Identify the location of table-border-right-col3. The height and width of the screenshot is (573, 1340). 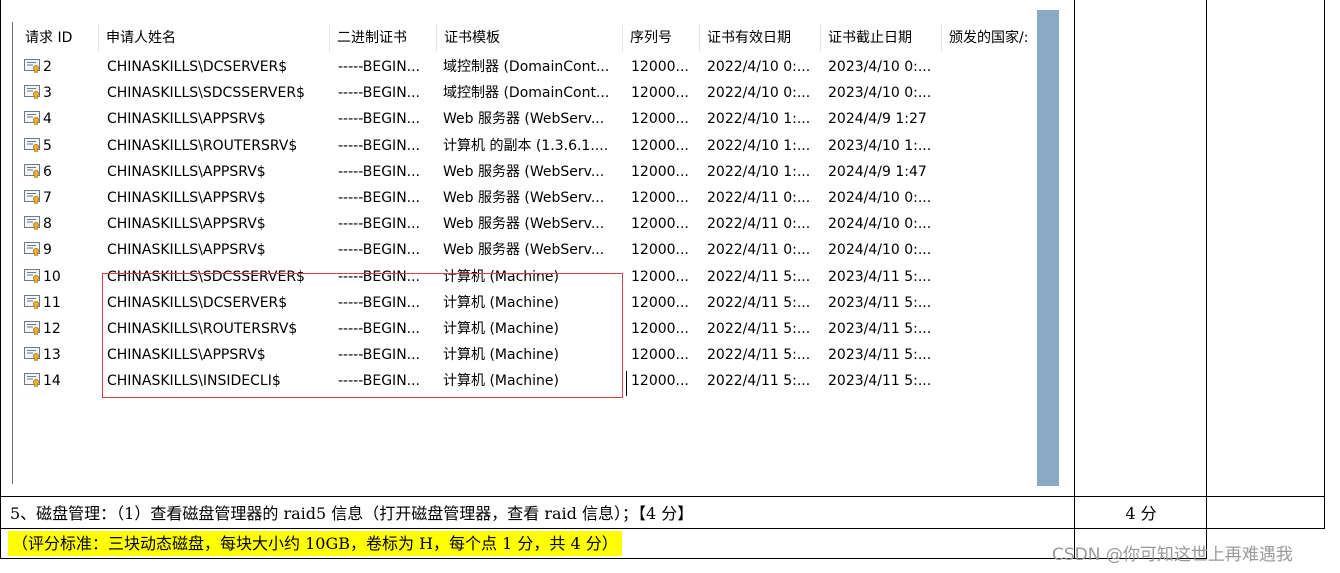
(1324, 264).